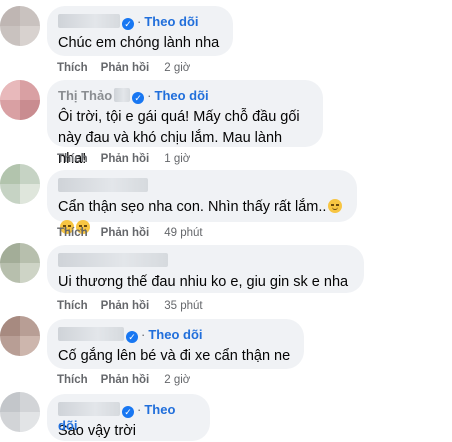 Image resolution: width=452 pixels, height=442 pixels. I want to click on comment-text: Chúc em chóng lành nha, so click(139, 43).